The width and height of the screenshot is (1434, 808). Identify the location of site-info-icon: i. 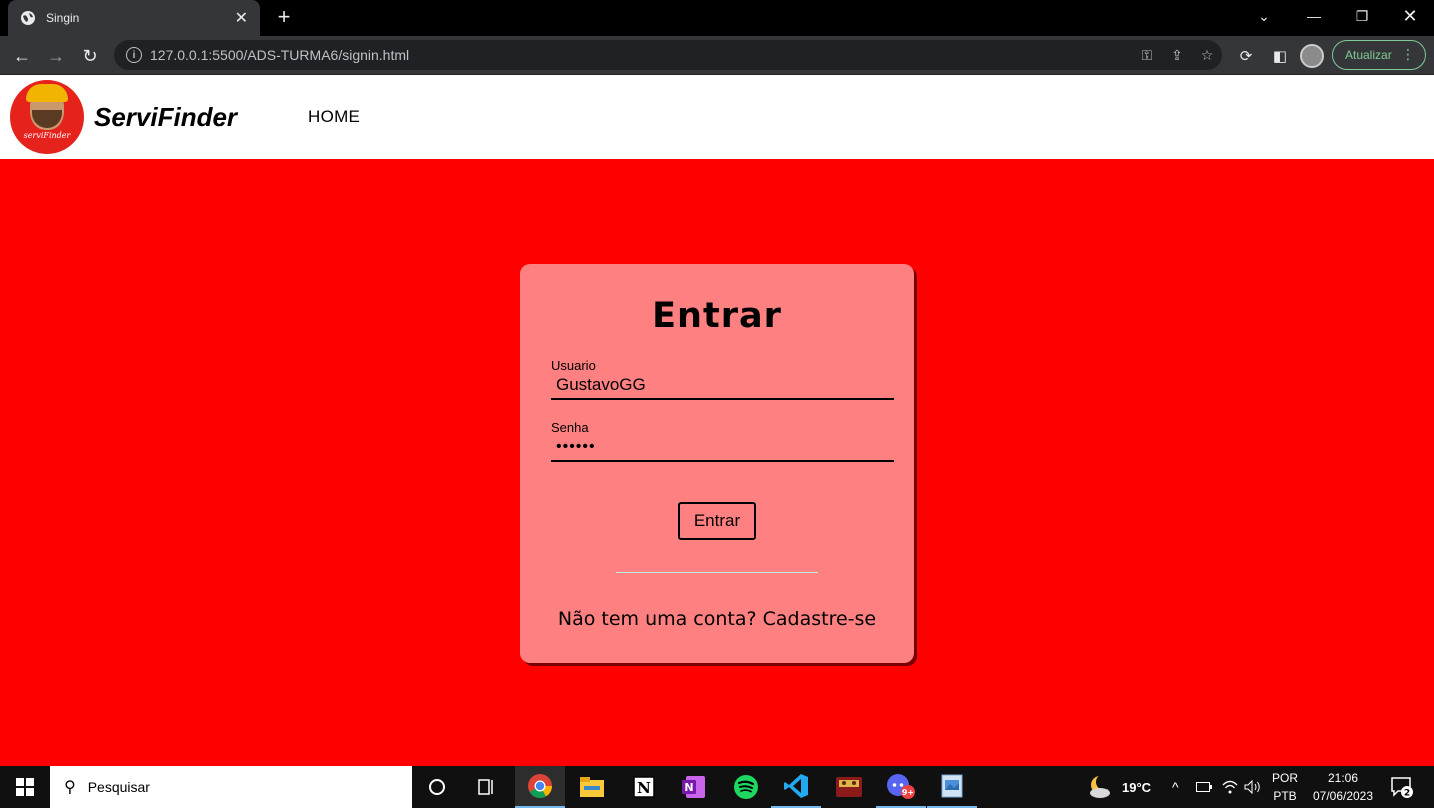
(134, 55).